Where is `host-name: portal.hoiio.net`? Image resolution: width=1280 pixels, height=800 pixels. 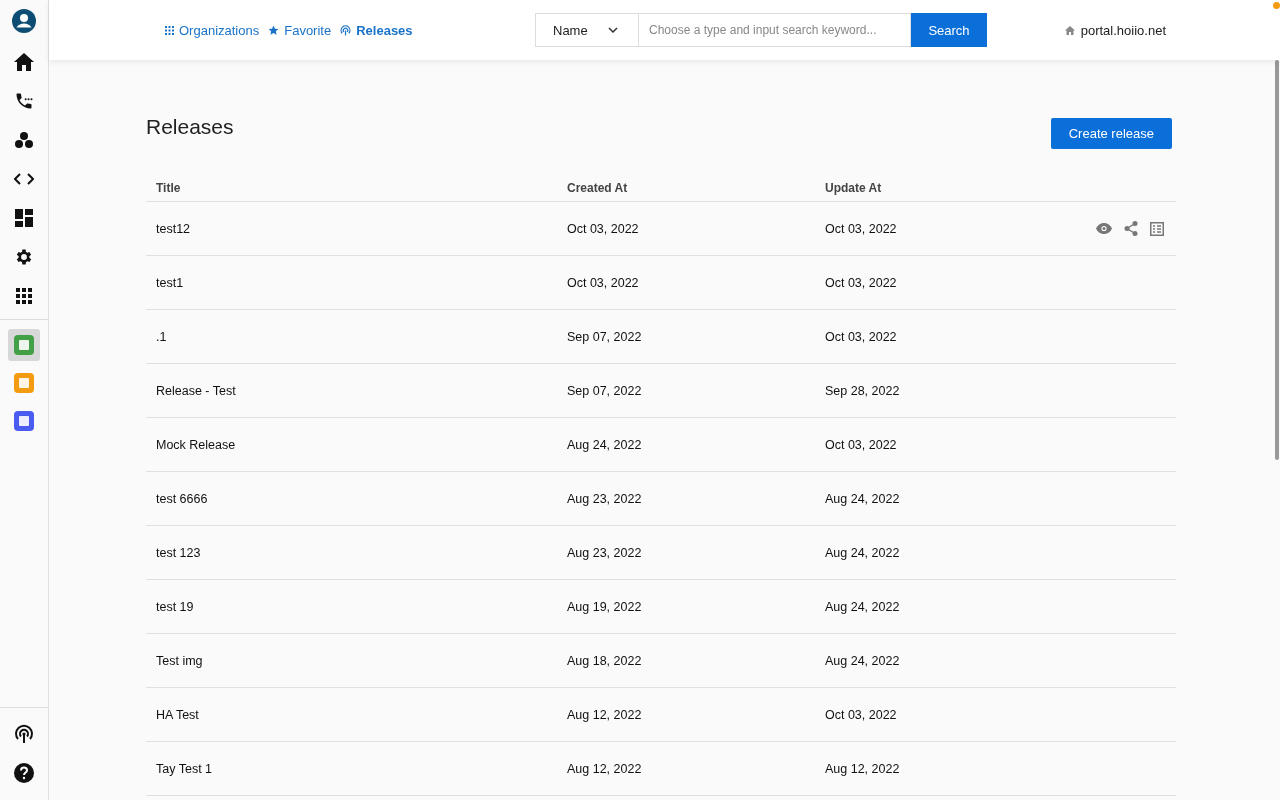
host-name: portal.hoiio.net is located at coordinates (1123, 30).